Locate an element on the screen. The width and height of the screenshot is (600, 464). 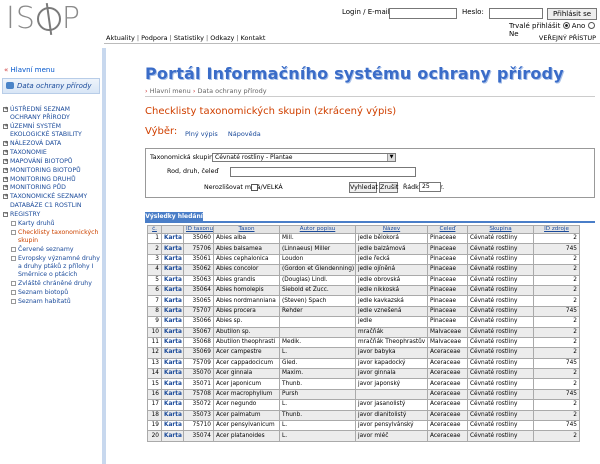
sidebar-item: + NÁLEZOVÁ DATA is located at coordinates (52, 144).